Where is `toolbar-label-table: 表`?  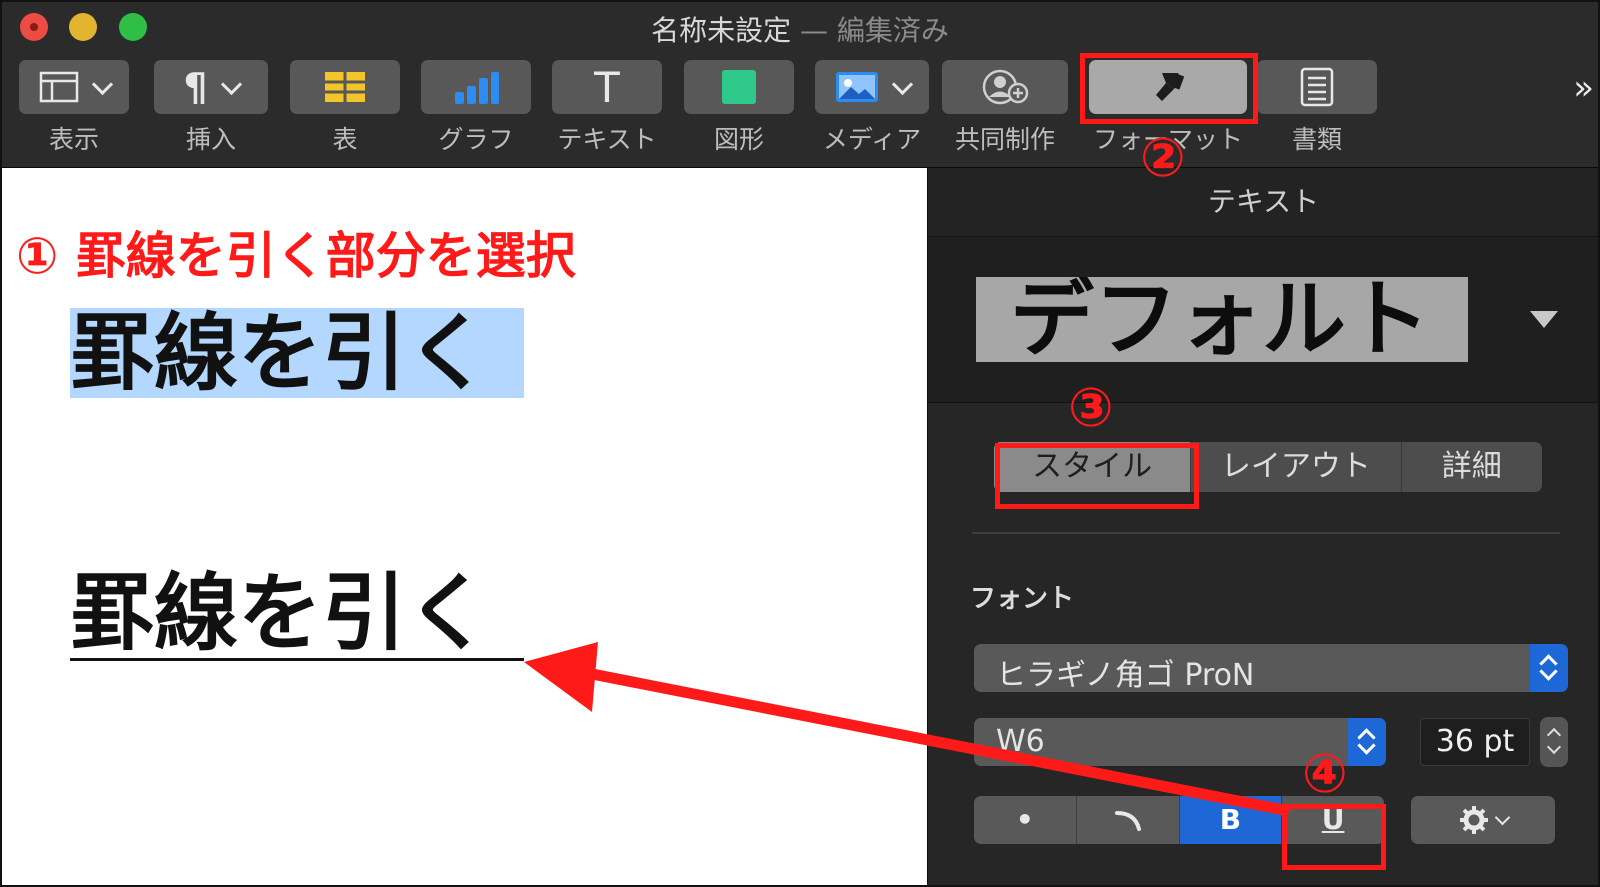 toolbar-label-table: 表 is located at coordinates (345, 139).